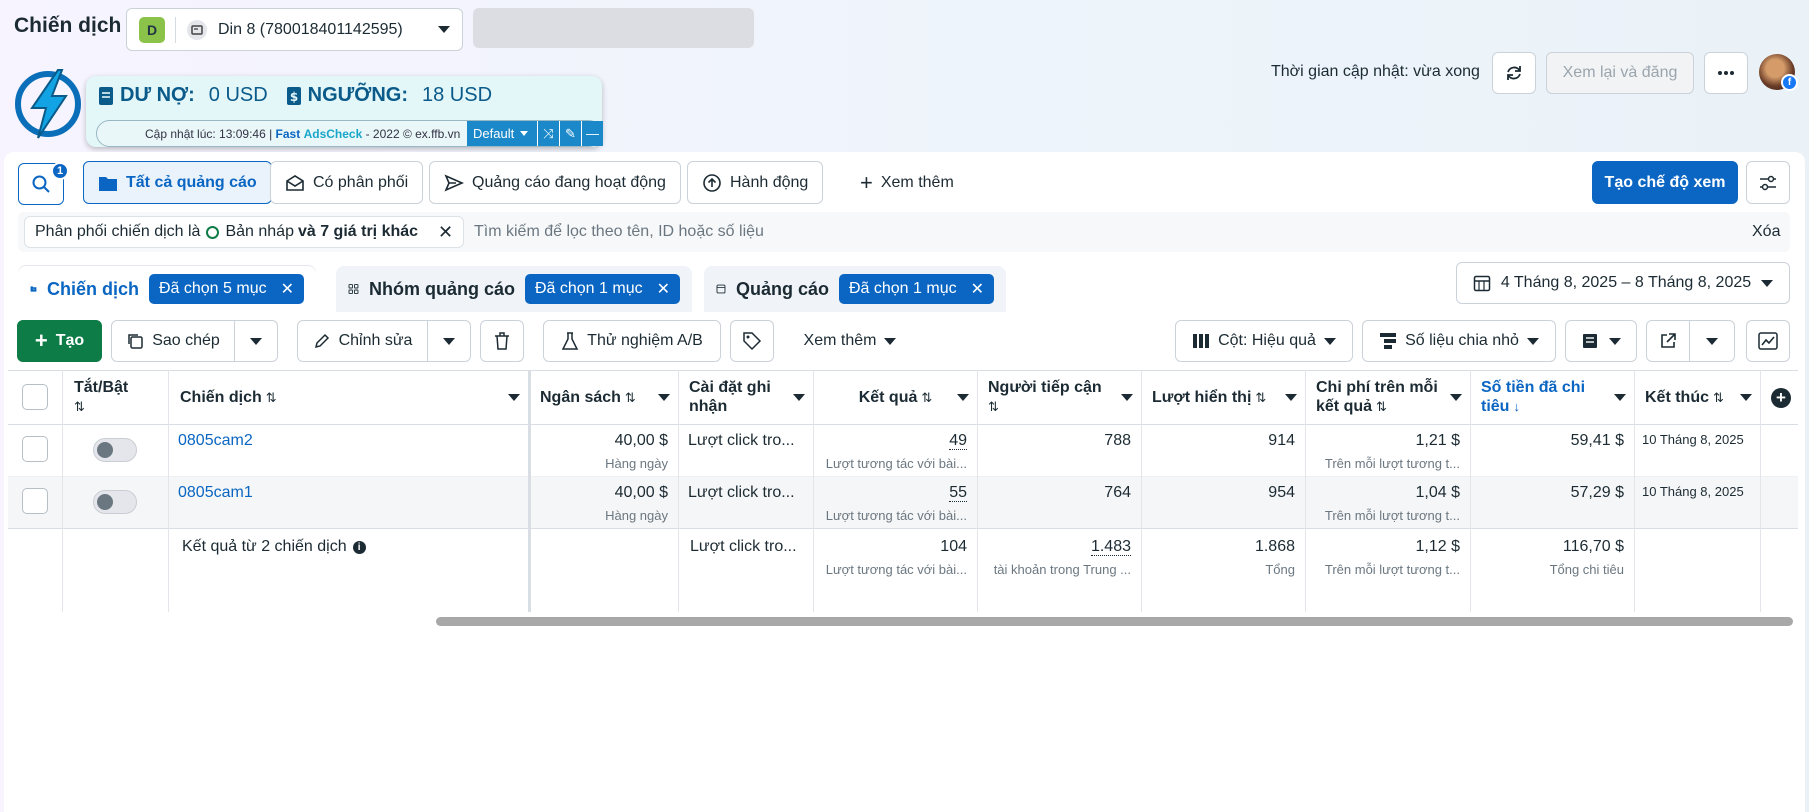  I want to click on level-tab-adsets: Nhóm quảng cáo Đã chọn 1 mục ✕, so click(514, 289).